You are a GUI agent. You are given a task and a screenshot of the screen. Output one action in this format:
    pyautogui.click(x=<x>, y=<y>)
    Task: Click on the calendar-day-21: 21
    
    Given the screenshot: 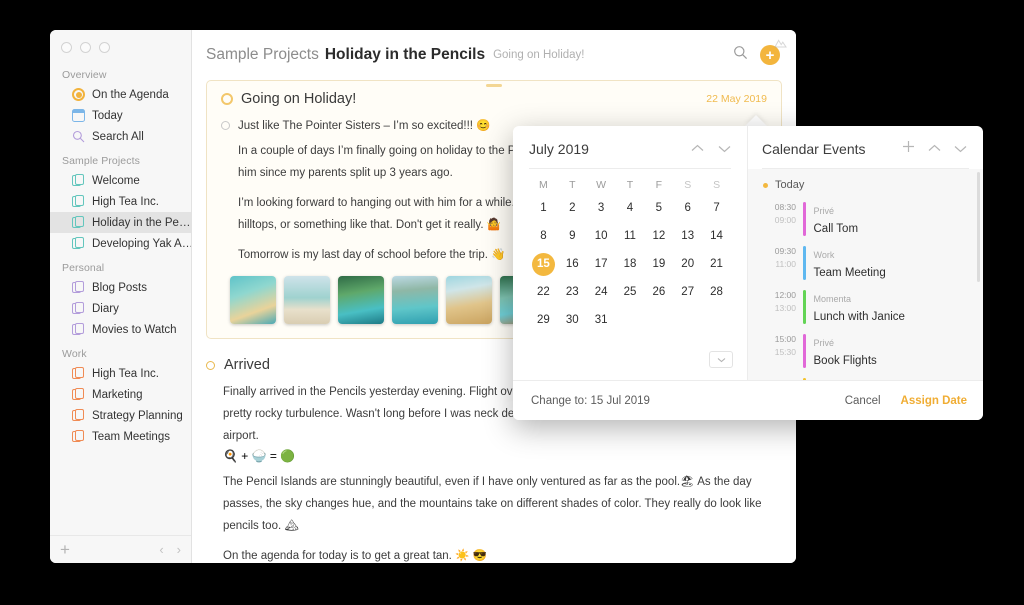 What is the action you would take?
    pyautogui.click(x=716, y=264)
    